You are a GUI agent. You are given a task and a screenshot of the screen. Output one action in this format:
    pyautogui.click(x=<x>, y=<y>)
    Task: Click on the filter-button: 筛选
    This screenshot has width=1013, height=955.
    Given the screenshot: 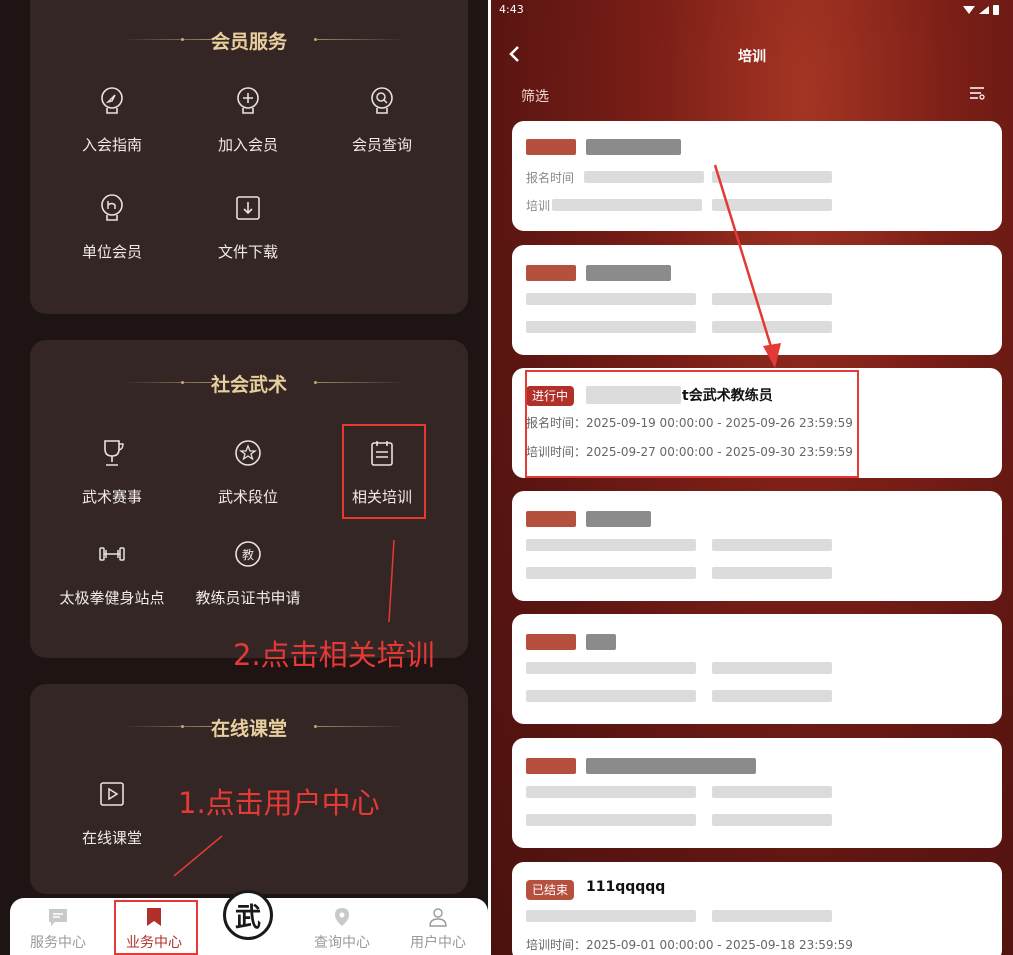 What is the action you would take?
    pyautogui.click(x=535, y=96)
    